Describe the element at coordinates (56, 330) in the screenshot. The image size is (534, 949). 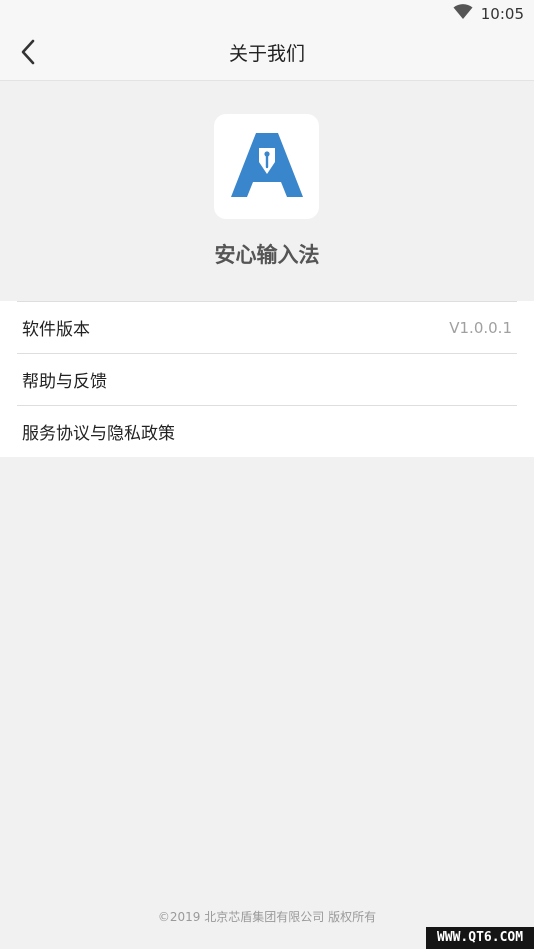
I see `menu-item-label: 软件版本` at that location.